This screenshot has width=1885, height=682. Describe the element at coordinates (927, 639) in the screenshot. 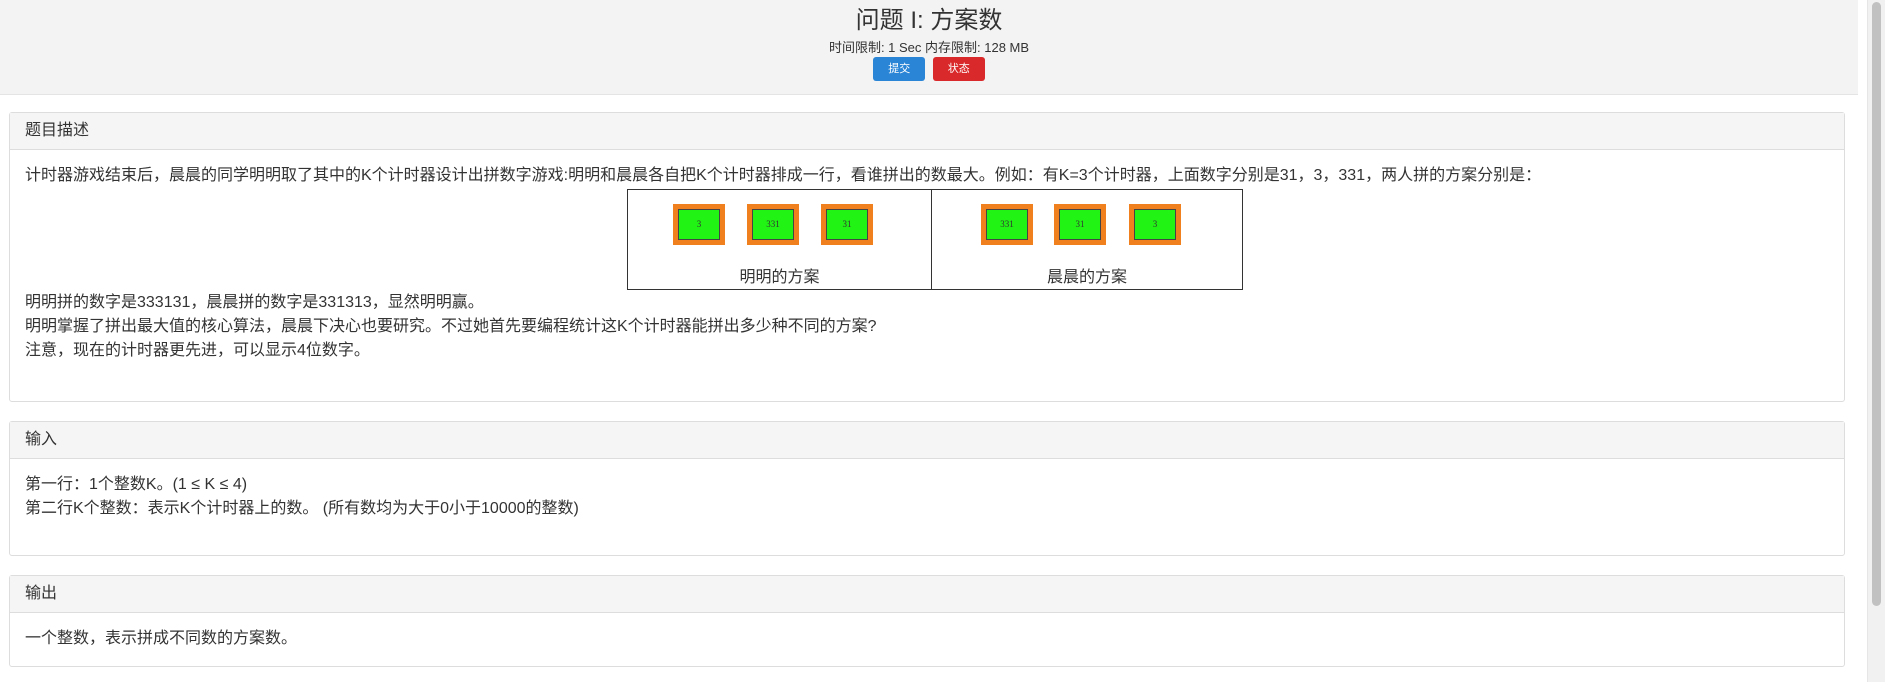

I see `output-body: 一个整数，表示拼成不同数的方案数。` at that location.